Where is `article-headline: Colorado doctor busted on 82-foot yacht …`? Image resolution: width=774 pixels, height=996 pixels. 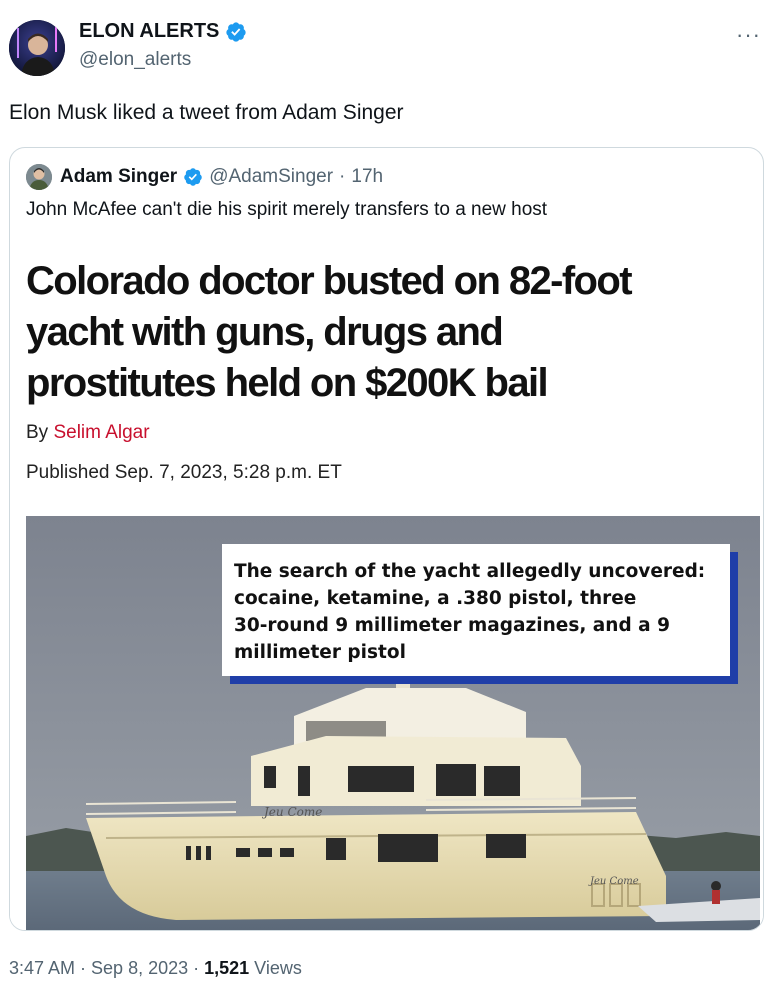
article-headline: Colorado doctor busted on 82-foot yacht … is located at coordinates (386, 332).